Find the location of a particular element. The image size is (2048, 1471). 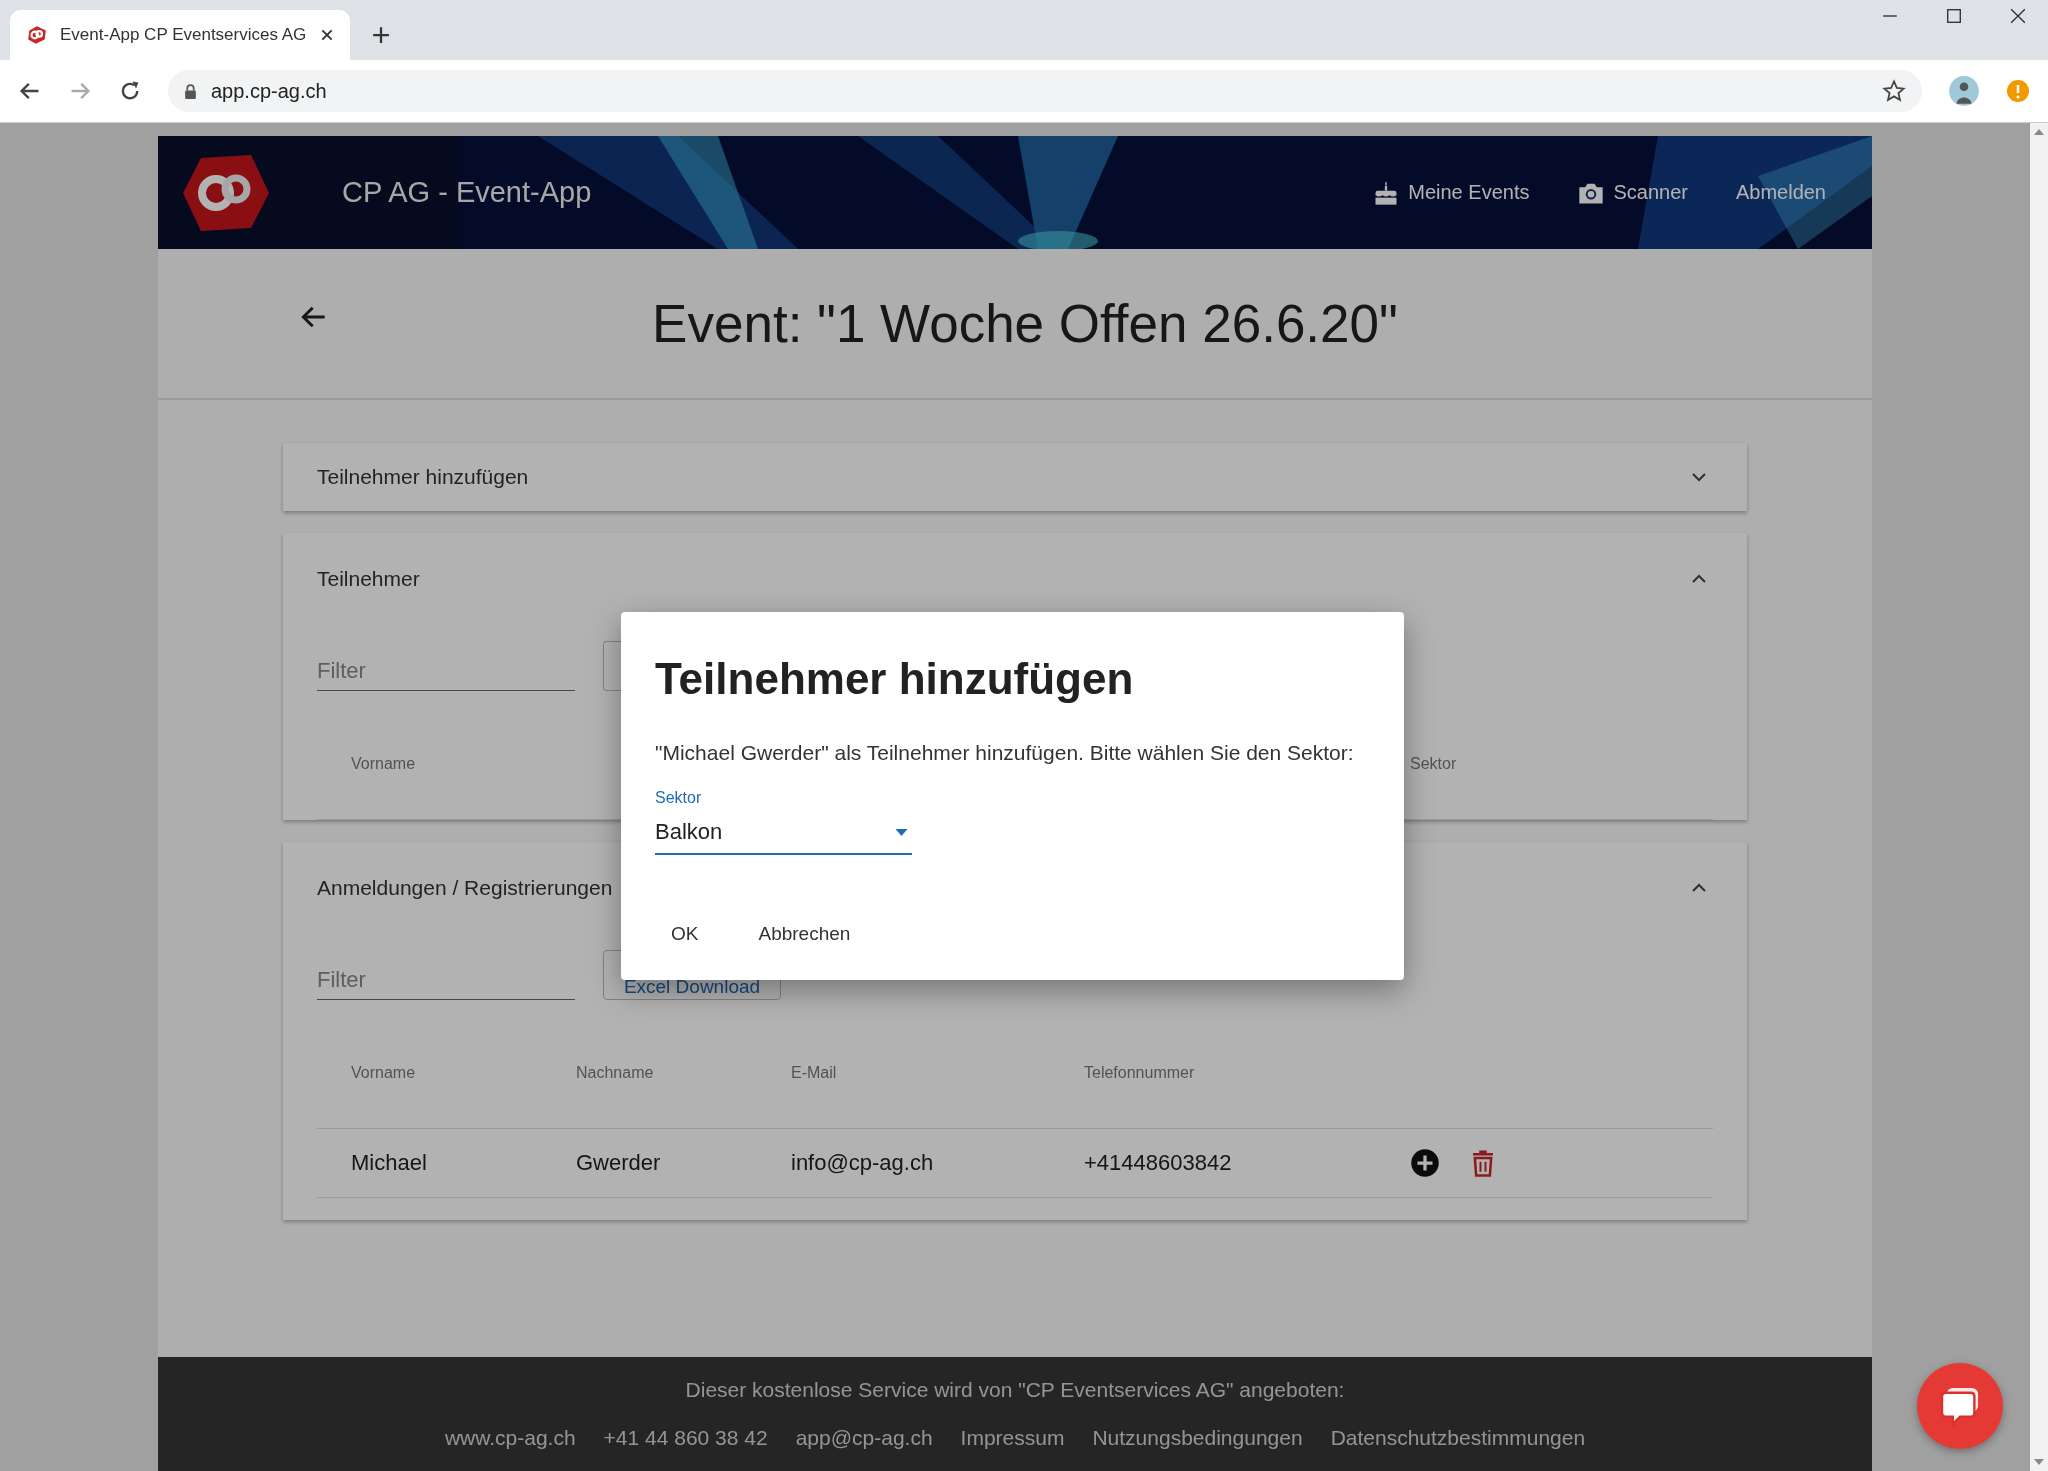

event-title: Event: "1 Woche Offen 26.6.20" is located at coordinates (1024, 323).